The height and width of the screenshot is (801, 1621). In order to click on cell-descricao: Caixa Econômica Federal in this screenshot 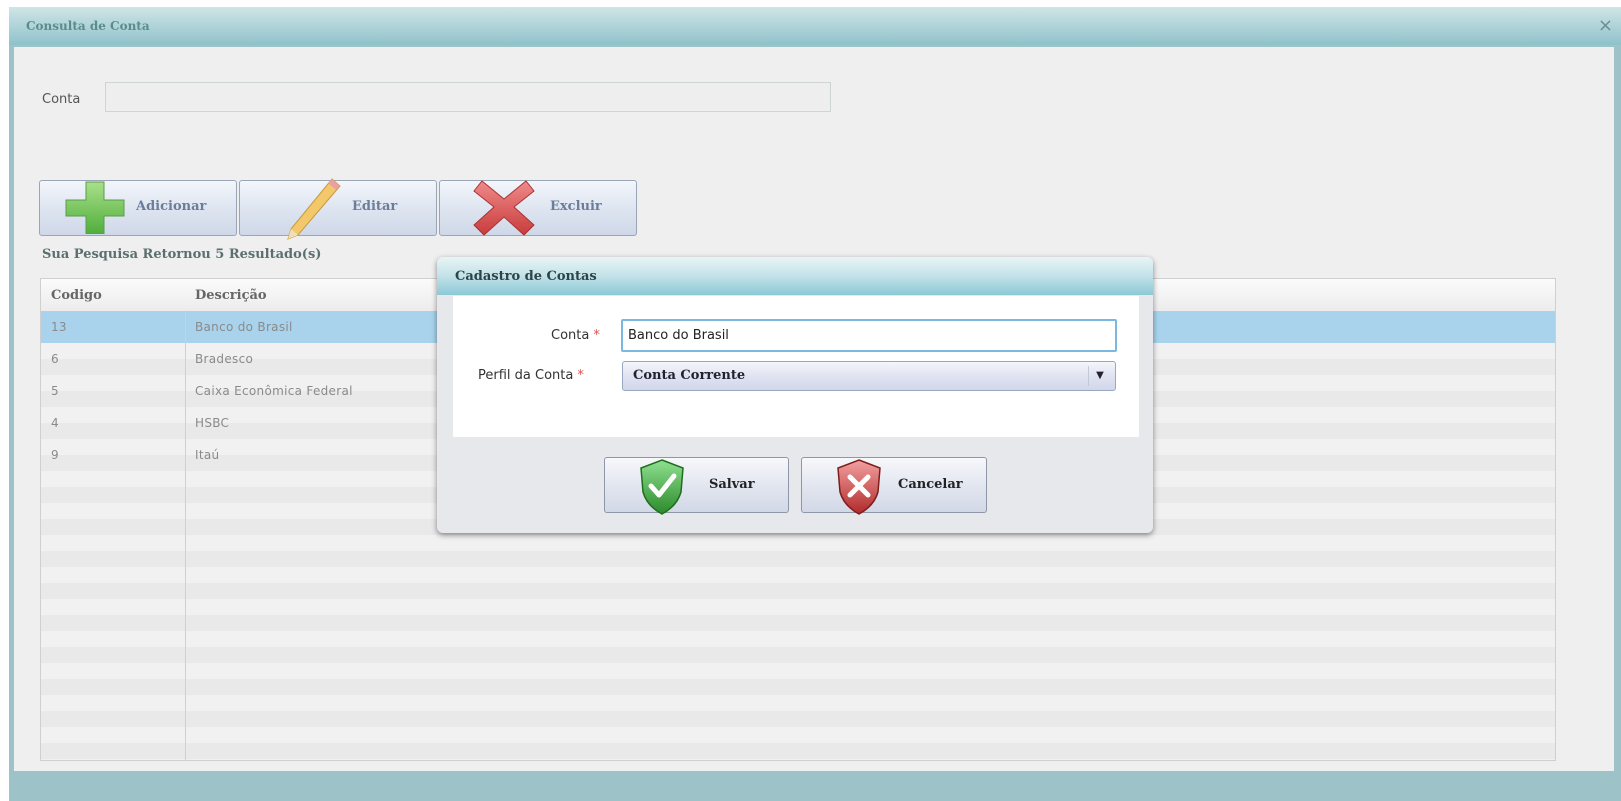, I will do `click(274, 391)`.